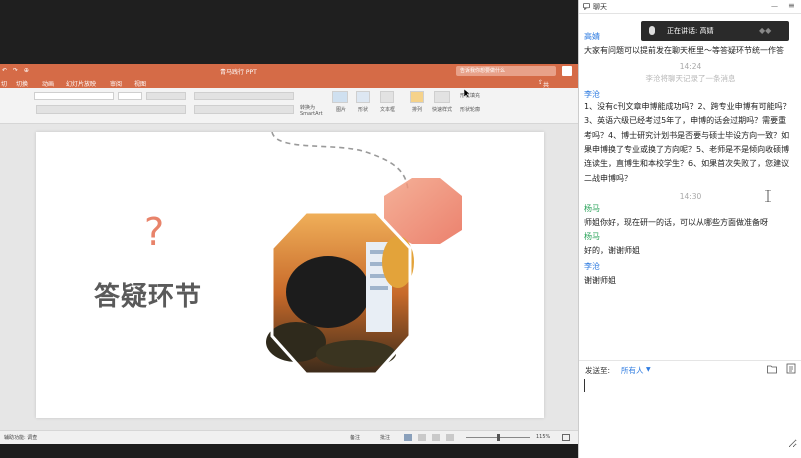 The image size is (801, 458). I want to click on shape-fill-label: 形状填充, so click(470, 95).